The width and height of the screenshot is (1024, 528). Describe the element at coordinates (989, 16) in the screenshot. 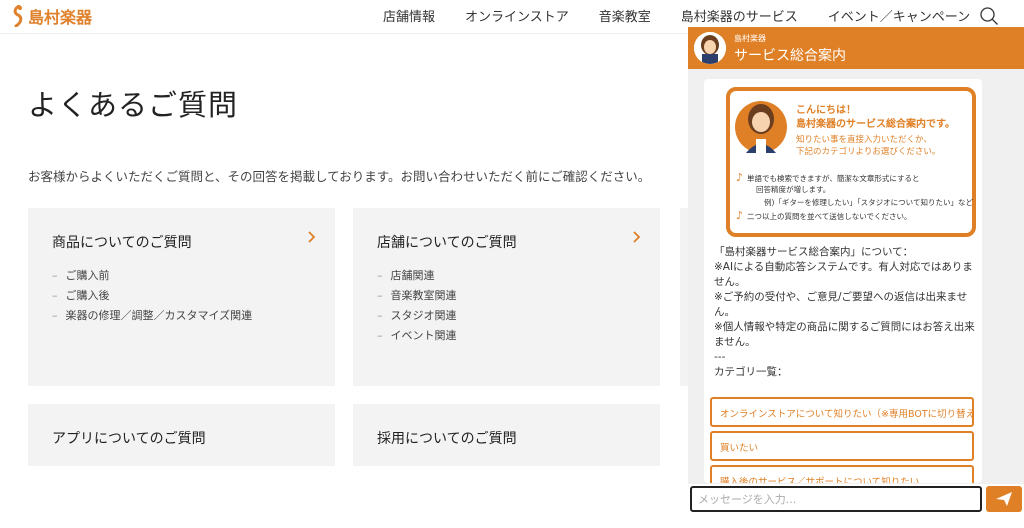

I see `search-icon` at that location.